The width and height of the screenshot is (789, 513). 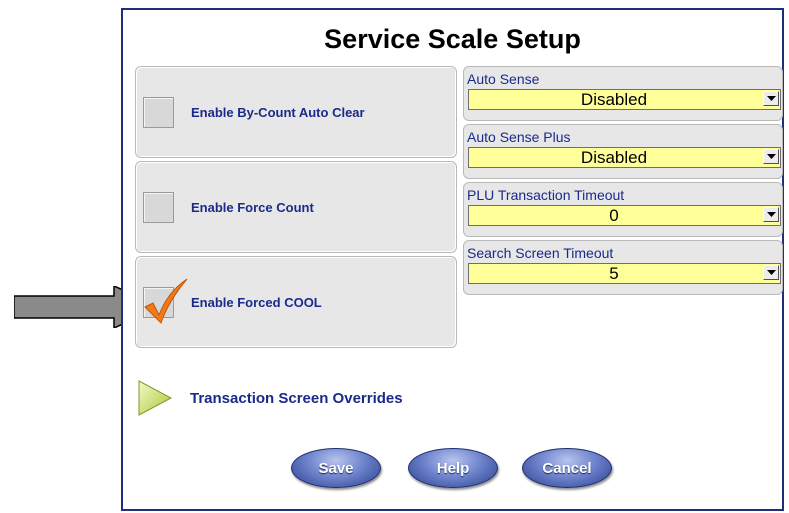 What do you see at coordinates (519, 137) in the screenshot?
I see `dropdown-label: Auto Sense Plus` at bounding box center [519, 137].